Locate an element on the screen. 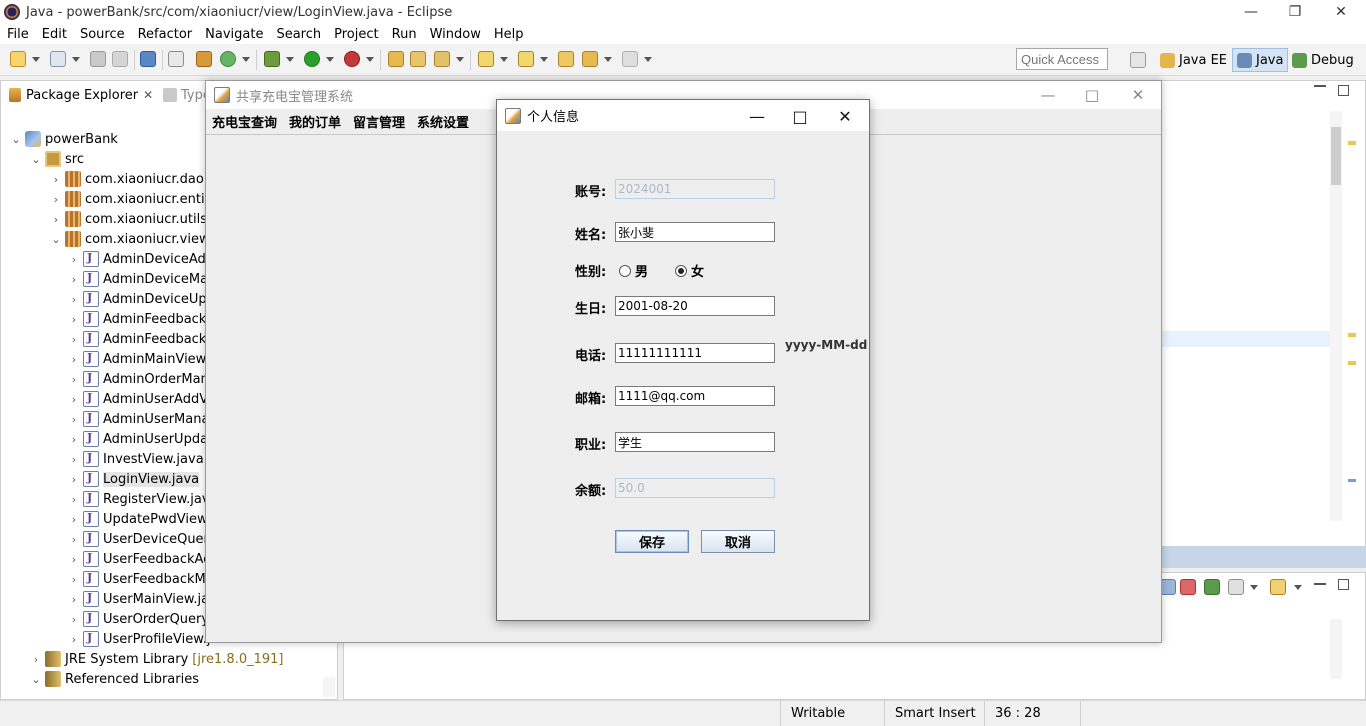 This screenshot has width=1366, height=726. open-console-icon is located at coordinates (1278, 587).